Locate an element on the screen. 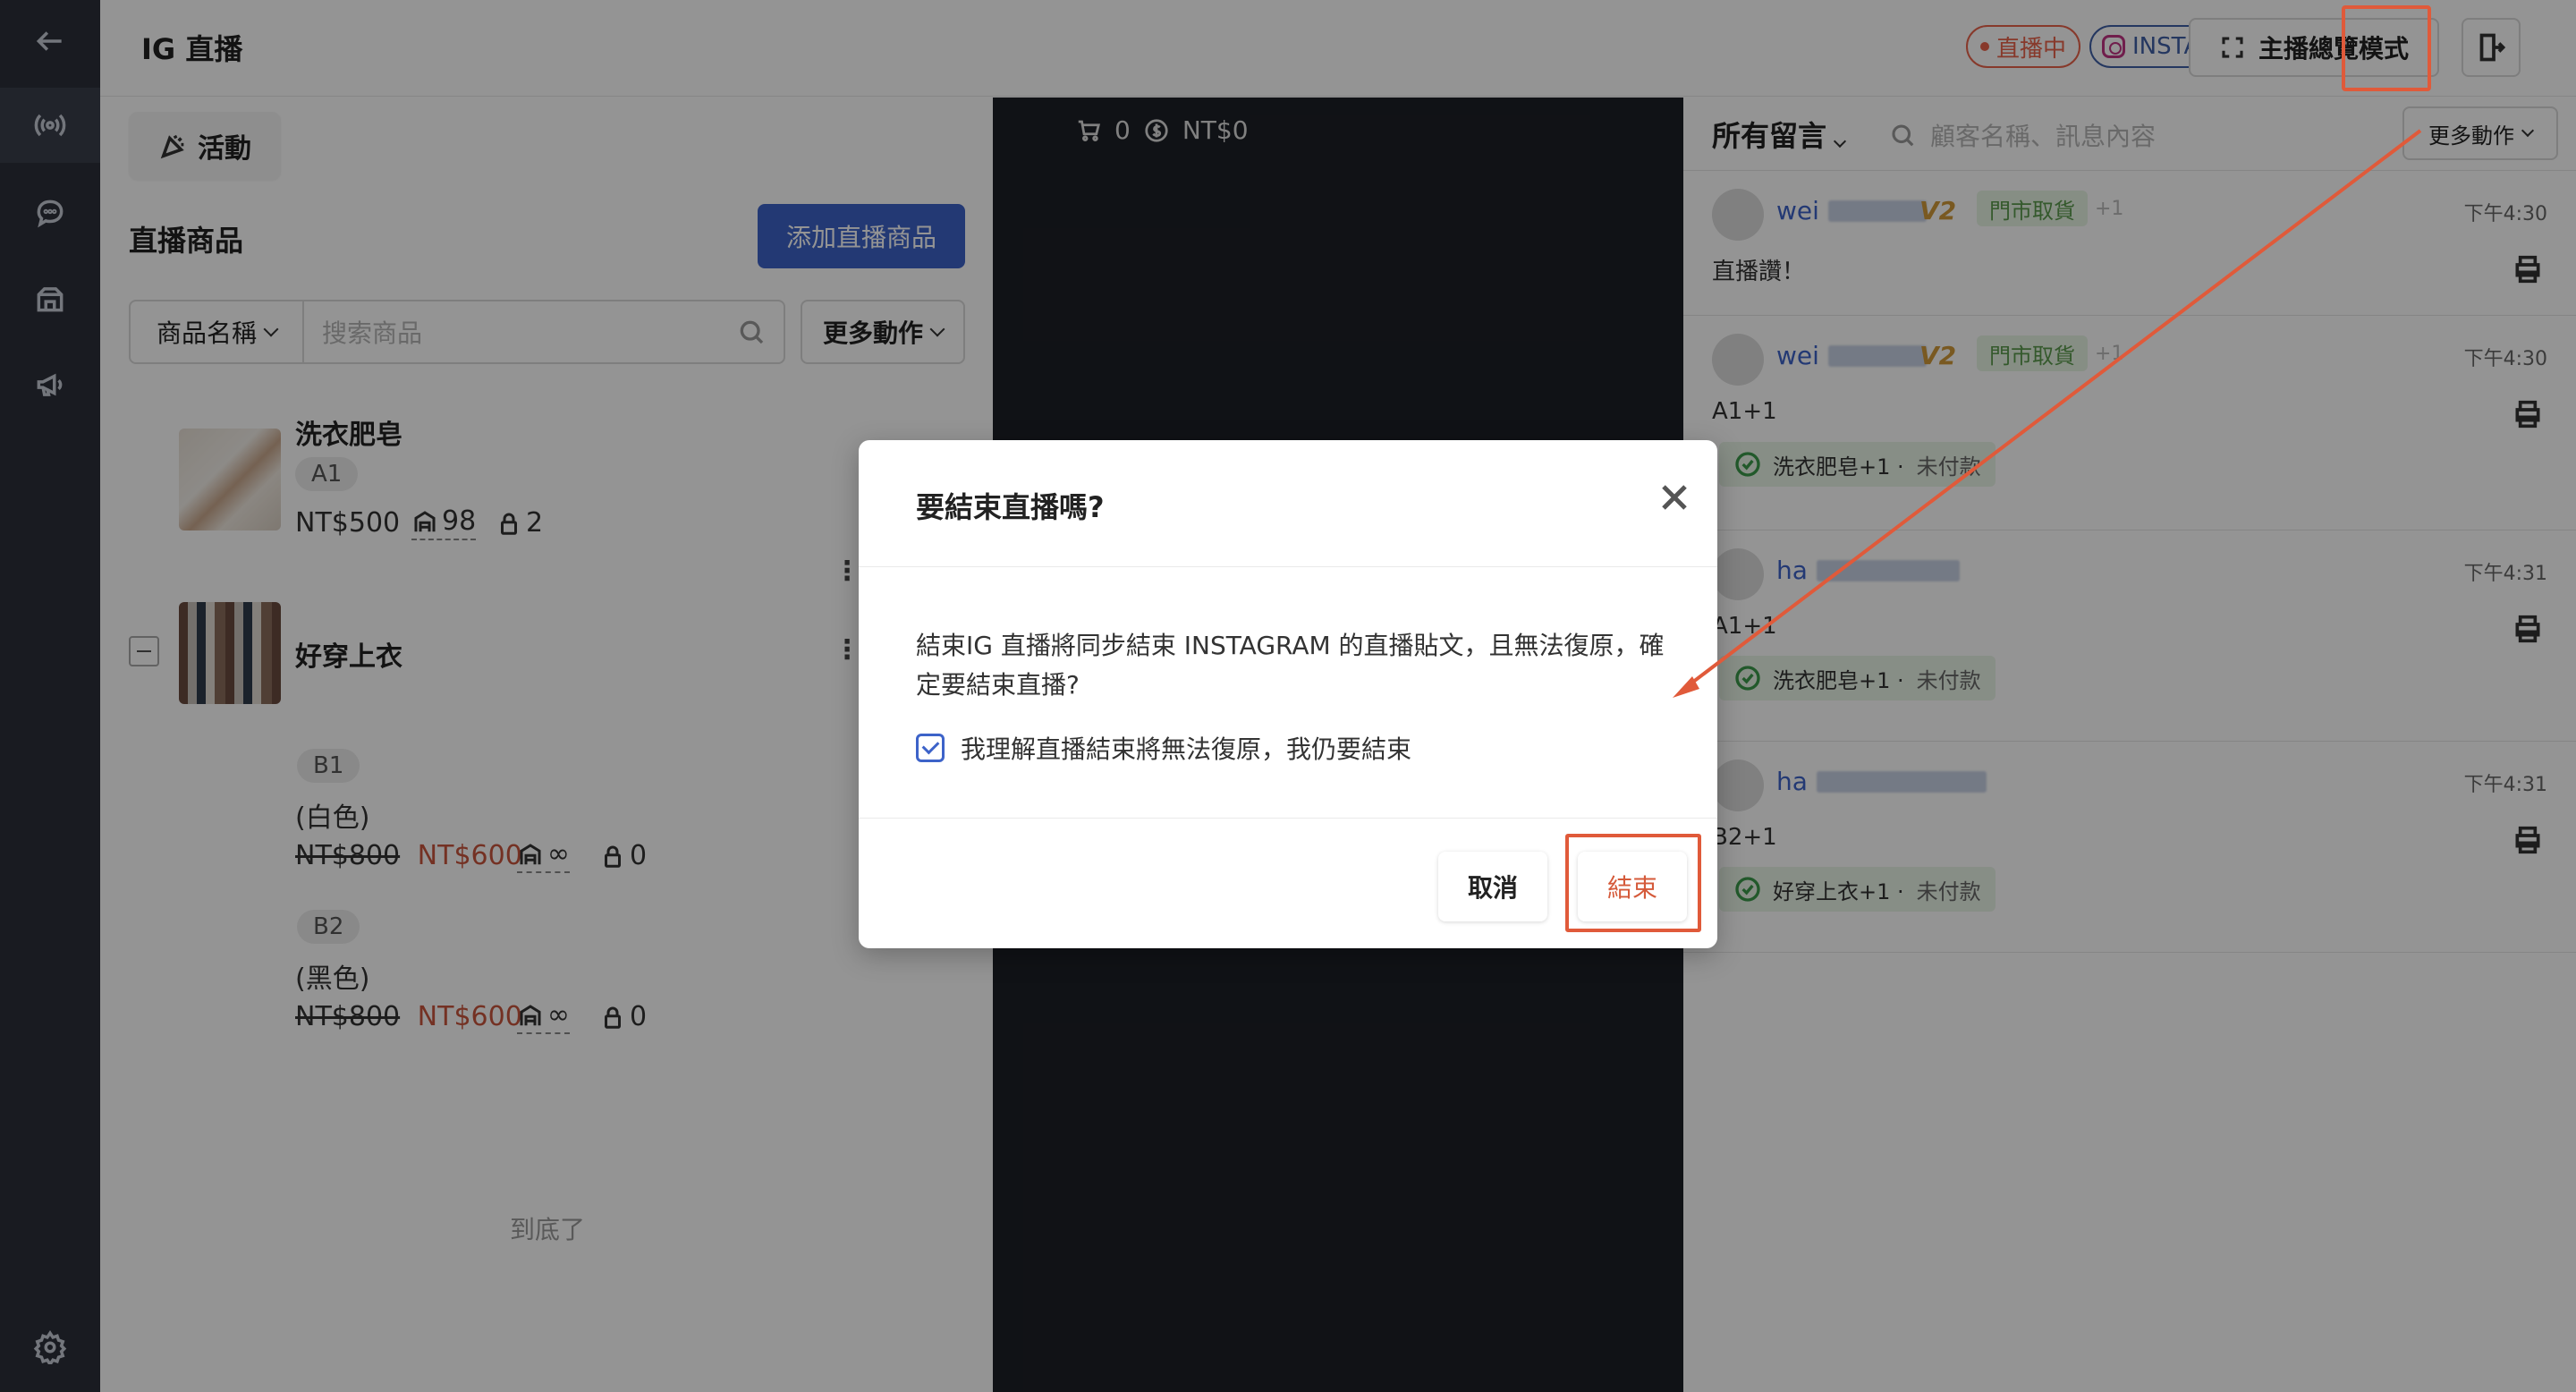 The image size is (2576, 1392). dialog-header: 要結束直播嗎? is located at coordinates (1288, 503).